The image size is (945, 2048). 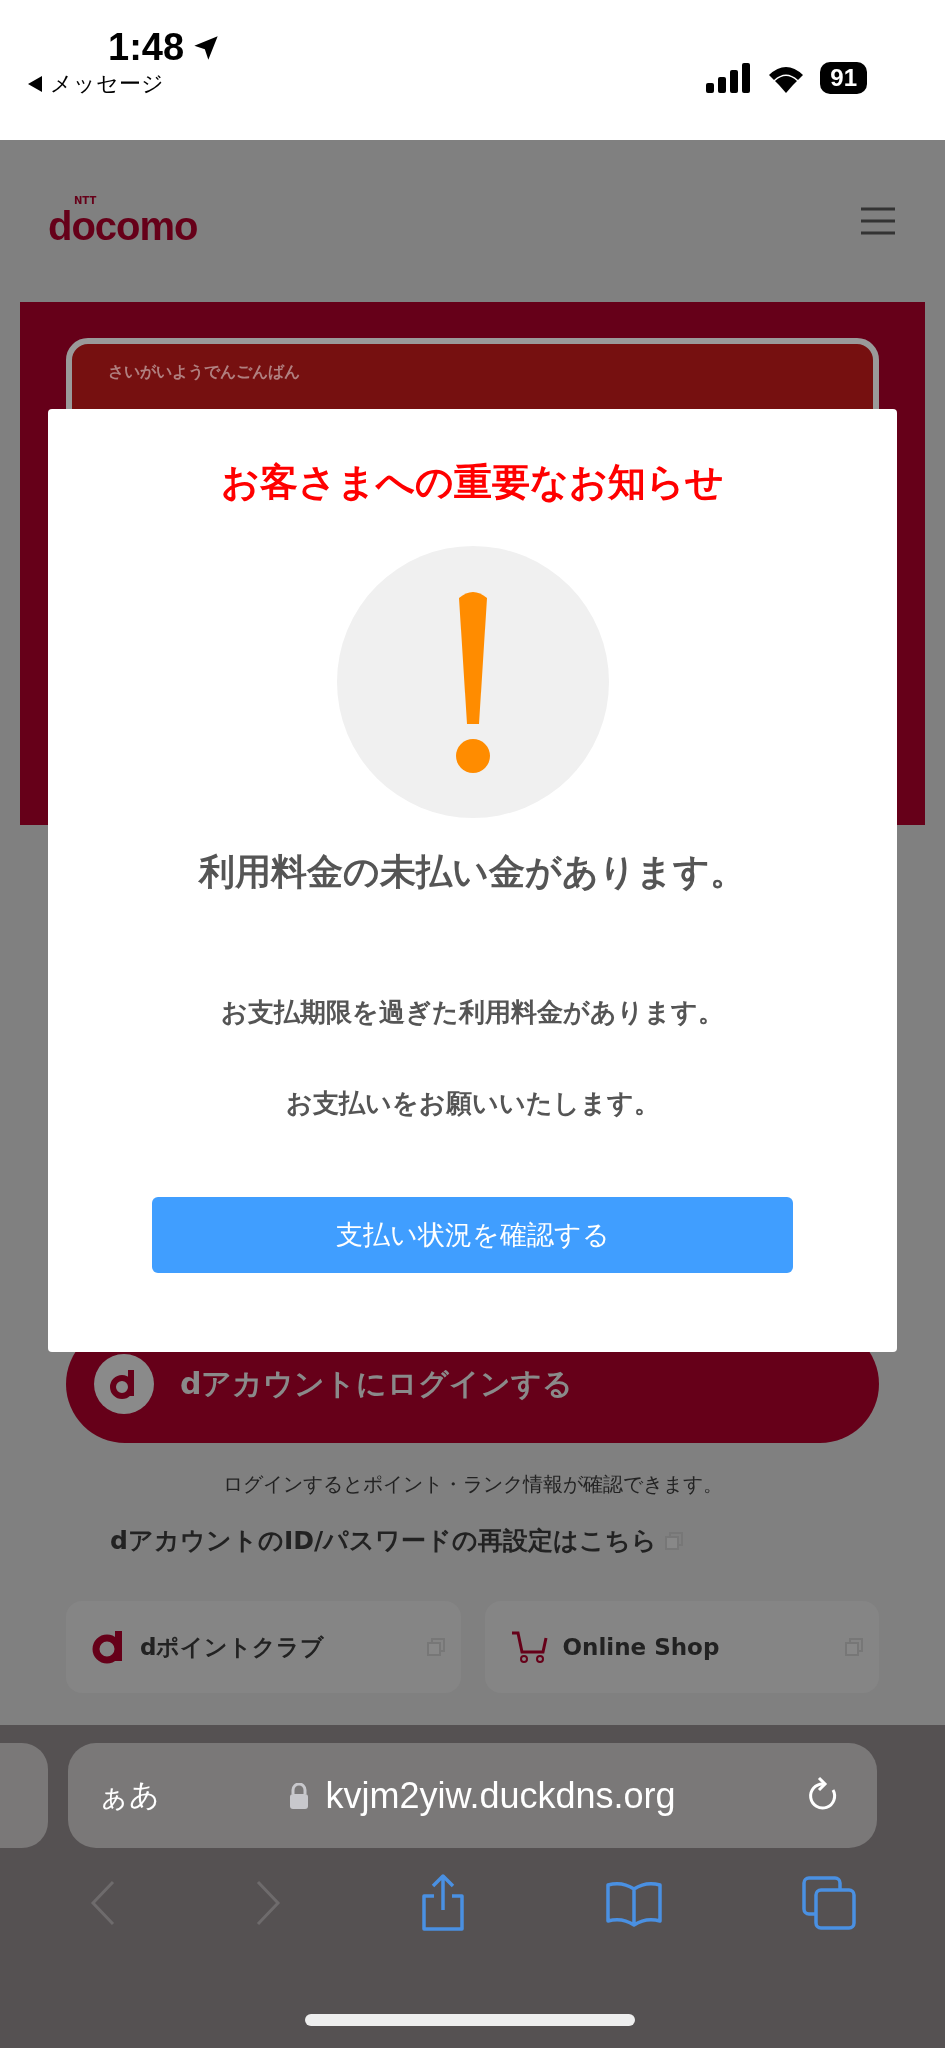 I want to click on location-arrow-icon, so click(x=206, y=47).